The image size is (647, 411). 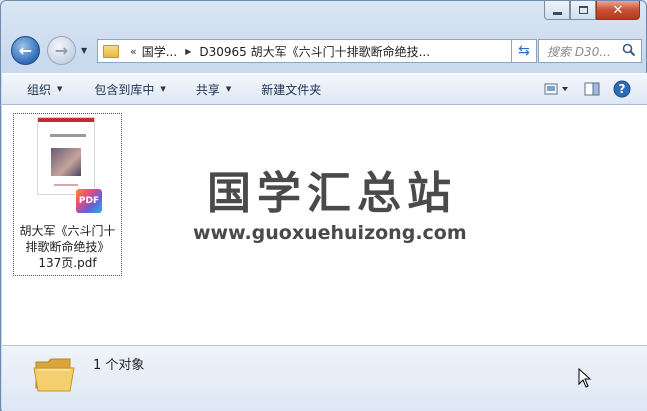 I want to click on pdf-thumbnail, so click(x=66, y=156).